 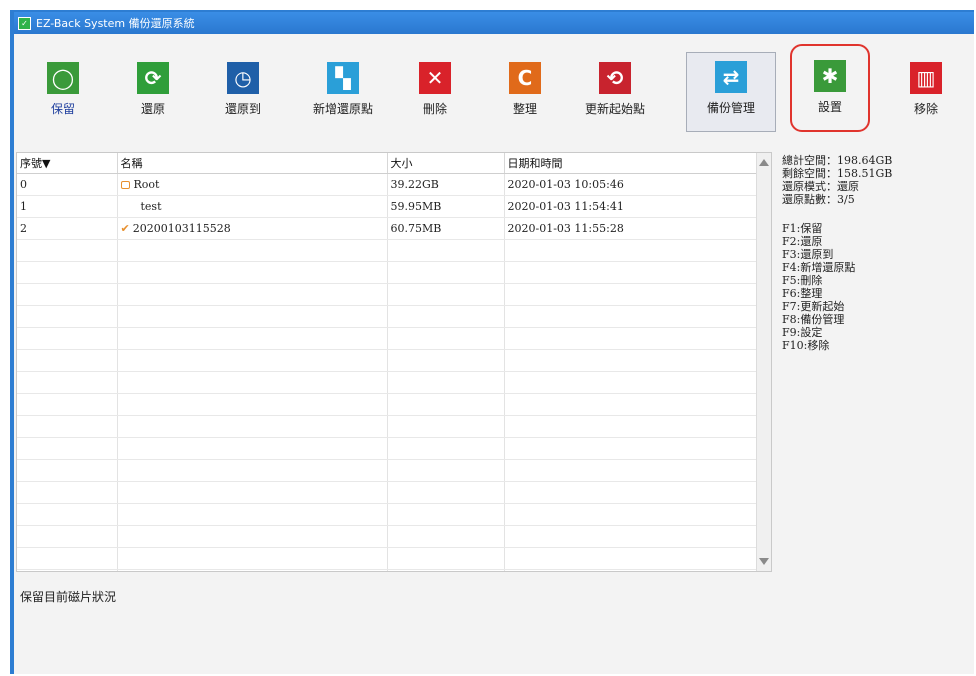 What do you see at coordinates (446, 163) in the screenshot?
I see `column-header-size: 大小` at bounding box center [446, 163].